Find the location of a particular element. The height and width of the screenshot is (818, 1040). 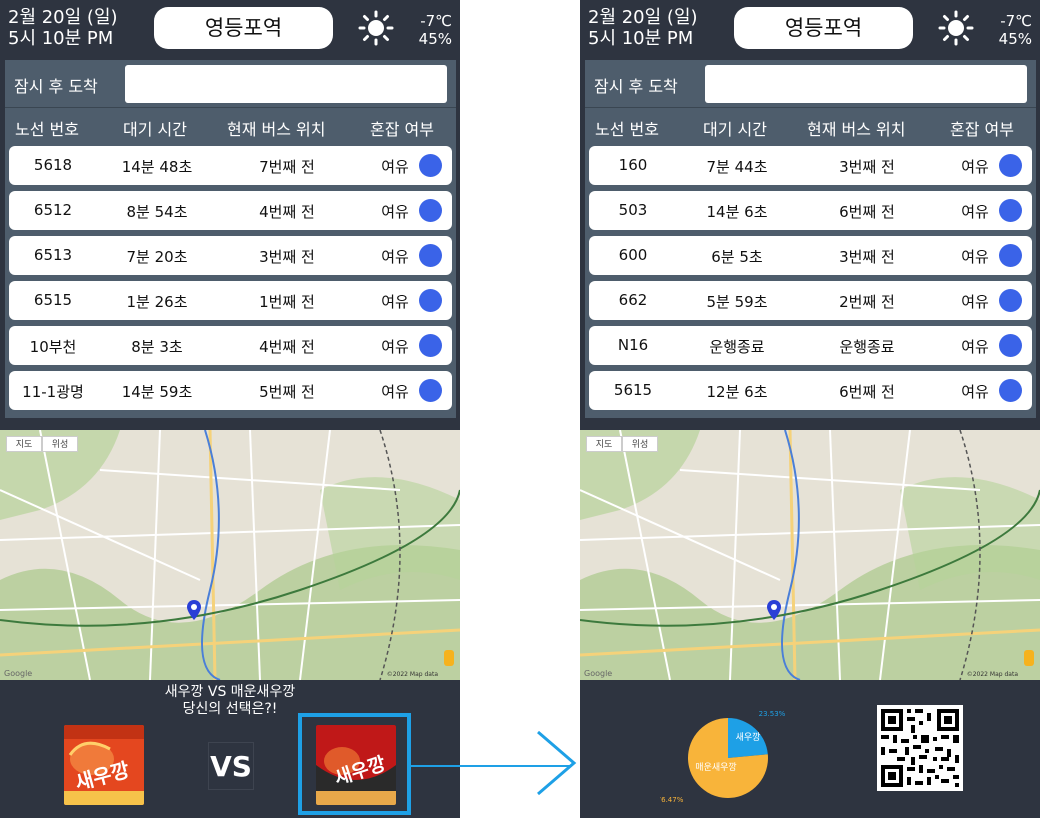

pie-pct-label: 23.53% is located at coordinates (772, 714).